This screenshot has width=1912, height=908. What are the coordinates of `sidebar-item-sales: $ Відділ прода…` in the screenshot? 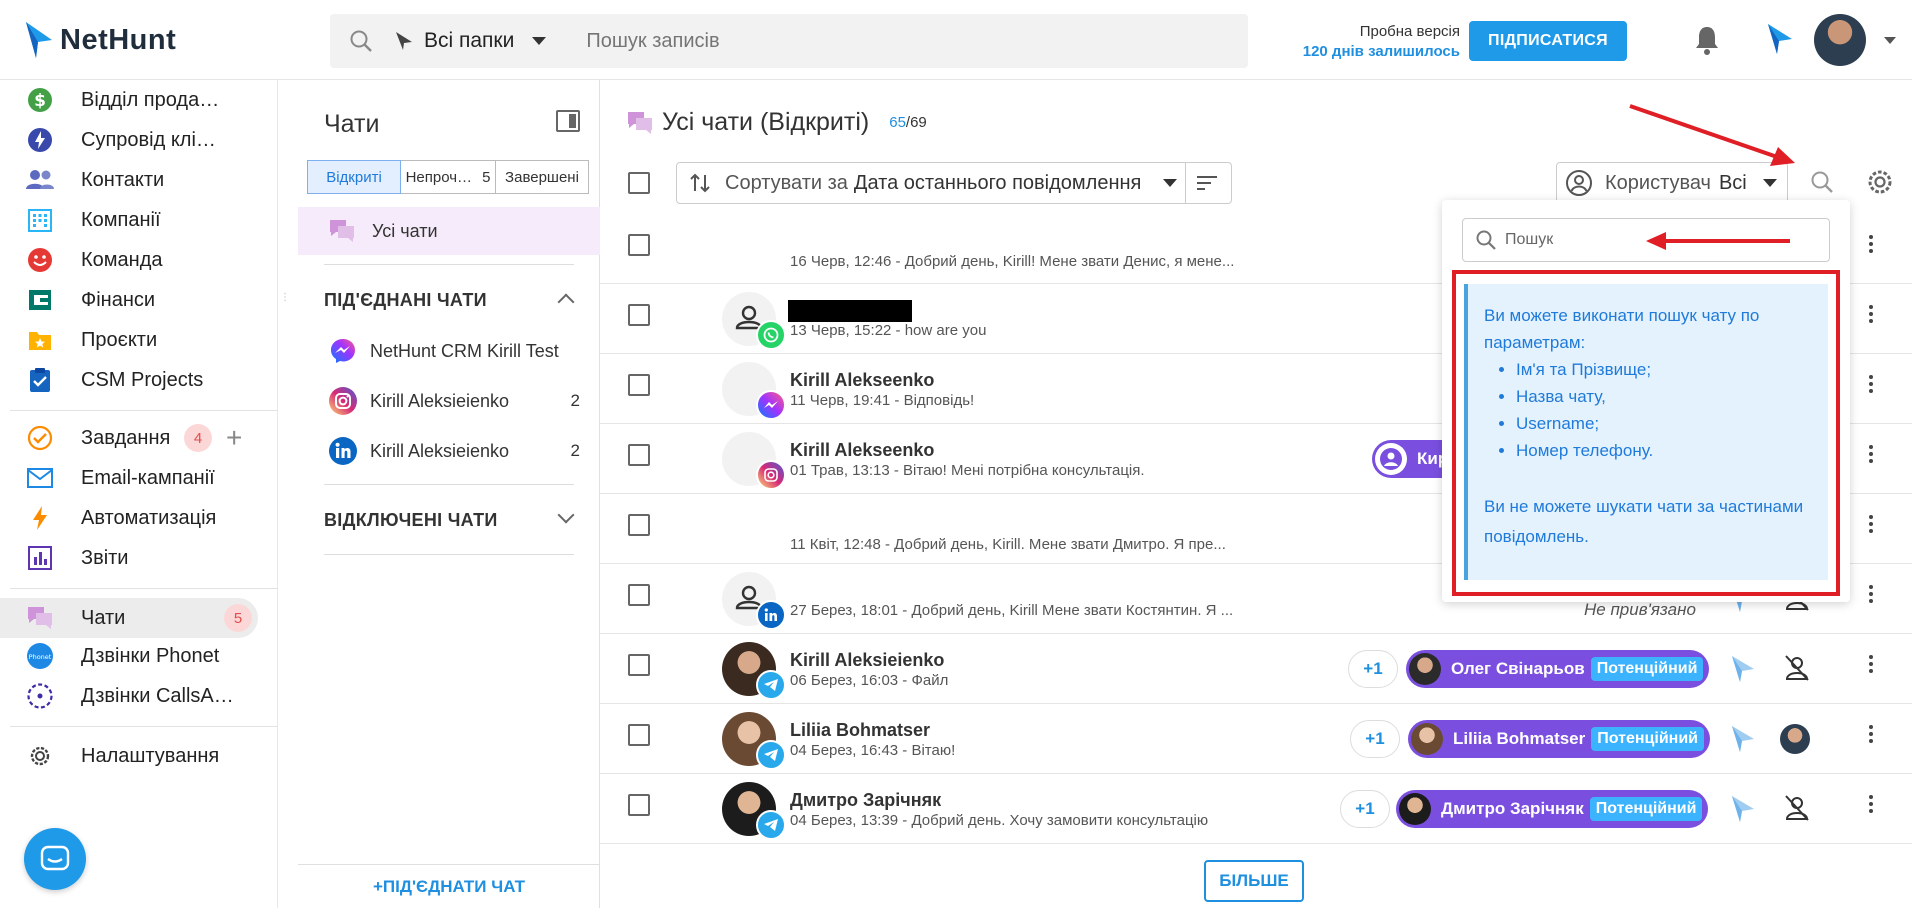 It's located at (139, 100).